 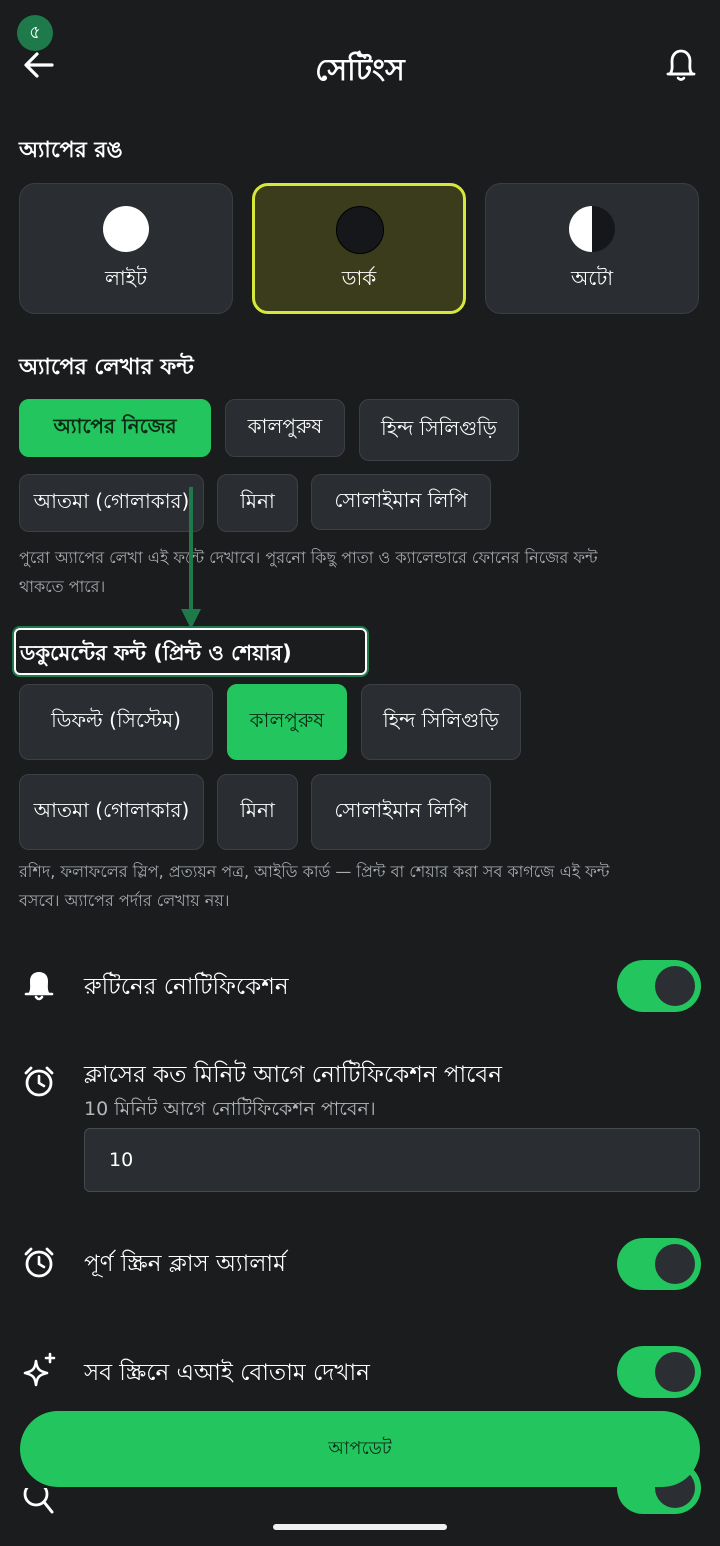 What do you see at coordinates (156, 653) in the screenshot?
I see `doc-font-title: ডকুমেন্টের ফন্ট (প্রিন্ট ও শেয়ার)` at bounding box center [156, 653].